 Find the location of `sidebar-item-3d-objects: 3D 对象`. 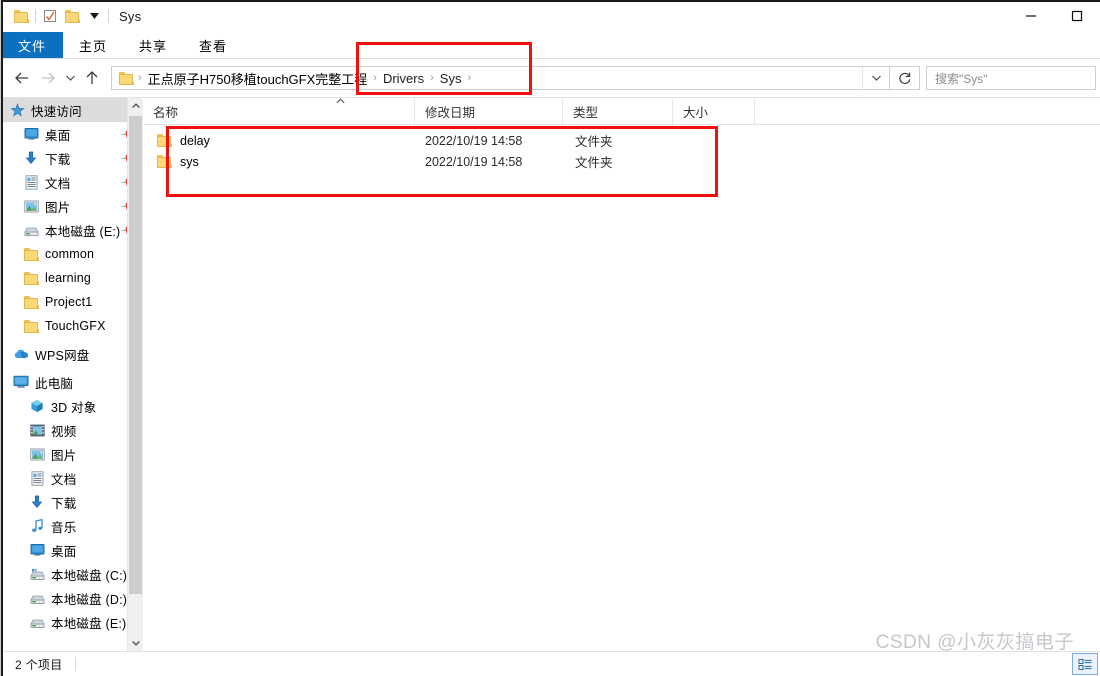

sidebar-item-3d-objects: 3D 对象 is located at coordinates (72, 406).